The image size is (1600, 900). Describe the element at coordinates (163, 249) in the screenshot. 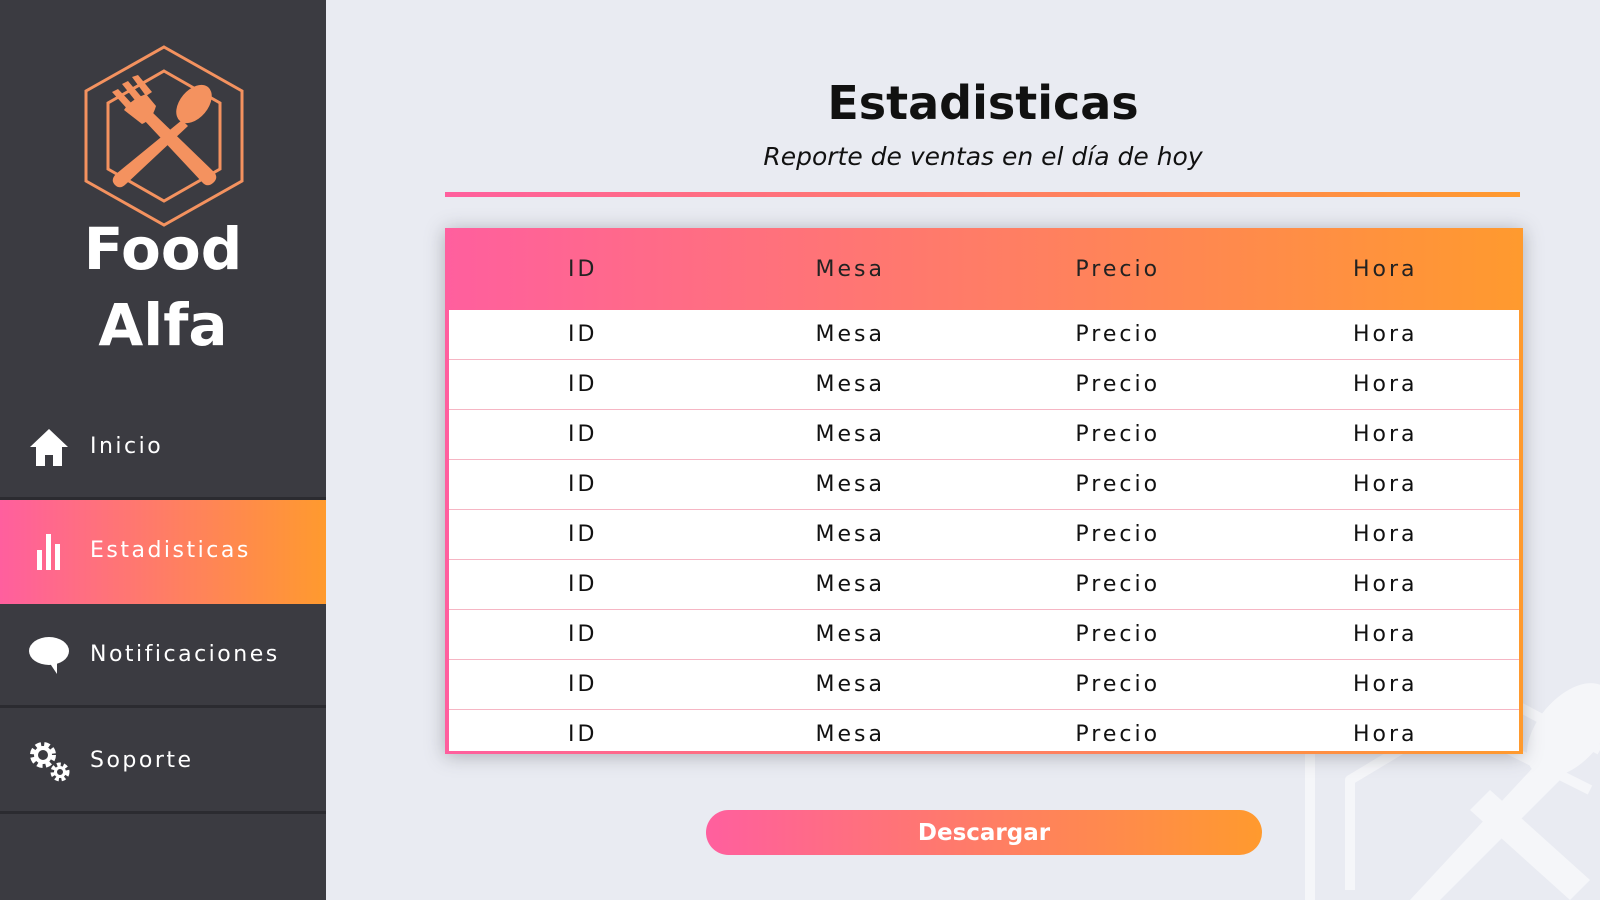

I see `brand-name-line1: Food` at that location.